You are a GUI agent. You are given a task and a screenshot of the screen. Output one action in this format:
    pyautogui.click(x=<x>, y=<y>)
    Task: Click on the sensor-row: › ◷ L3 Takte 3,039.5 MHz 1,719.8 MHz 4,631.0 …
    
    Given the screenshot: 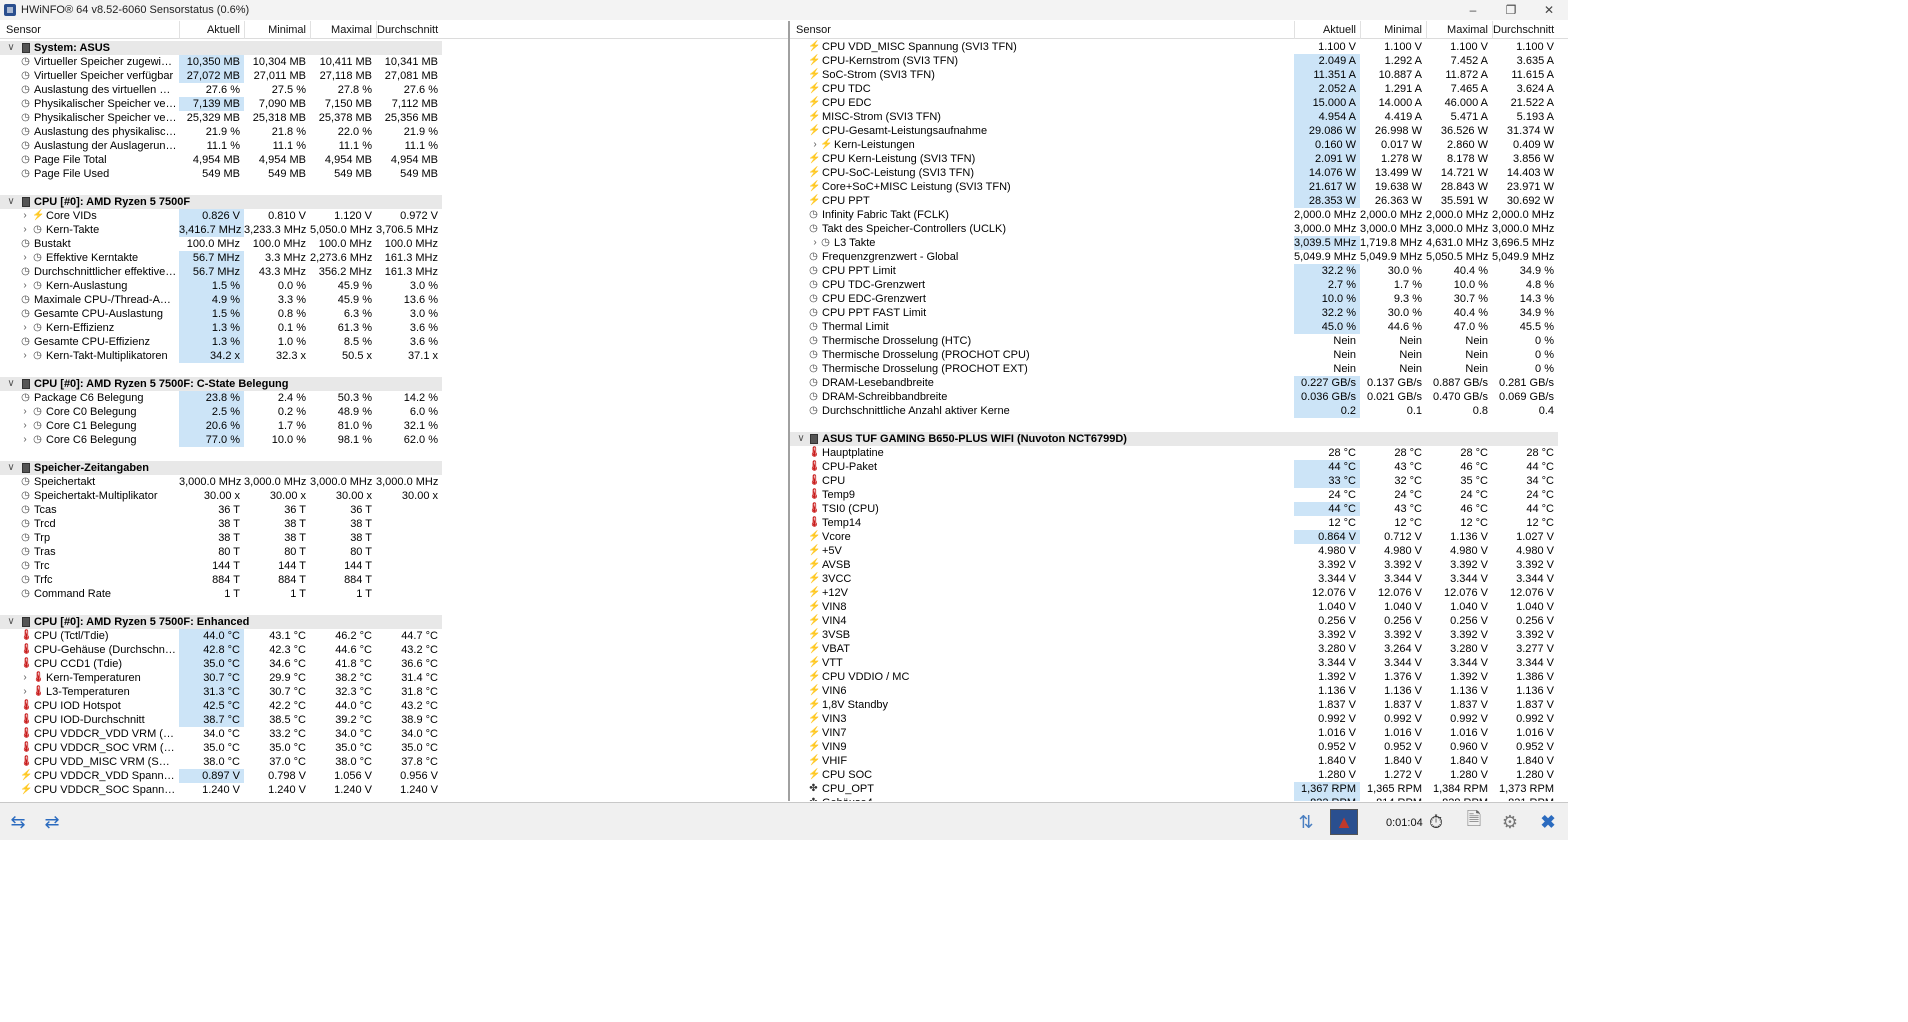 What is the action you would take?
    pyautogui.click(x=1179, y=243)
    